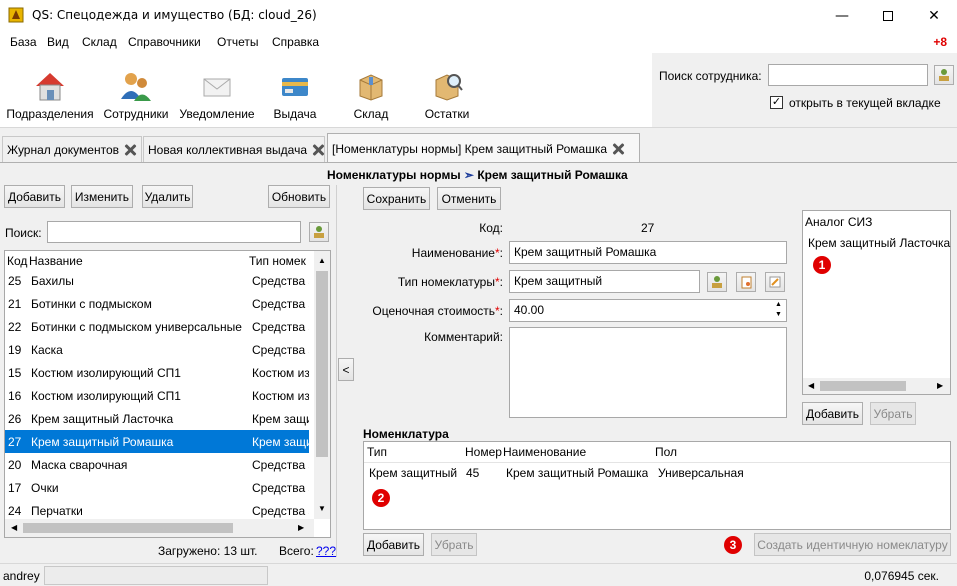  I want to click on notification-count: +8, so click(940, 42).